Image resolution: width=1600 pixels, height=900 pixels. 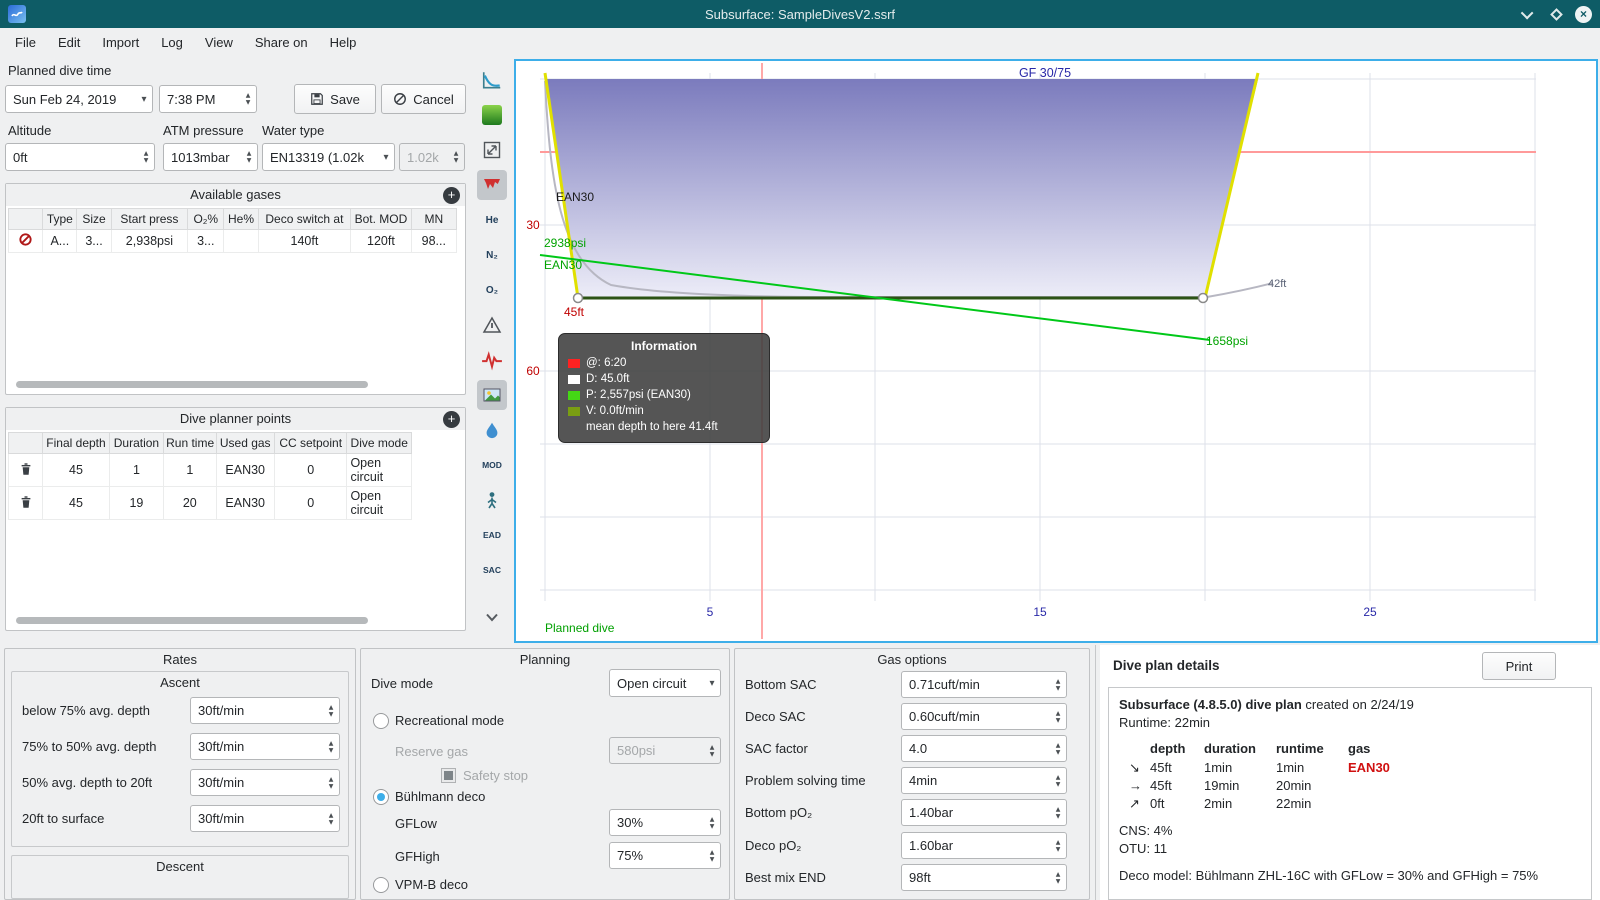 What do you see at coordinates (190, 443) in the screenshot?
I see `col-run-time: Run time` at bounding box center [190, 443].